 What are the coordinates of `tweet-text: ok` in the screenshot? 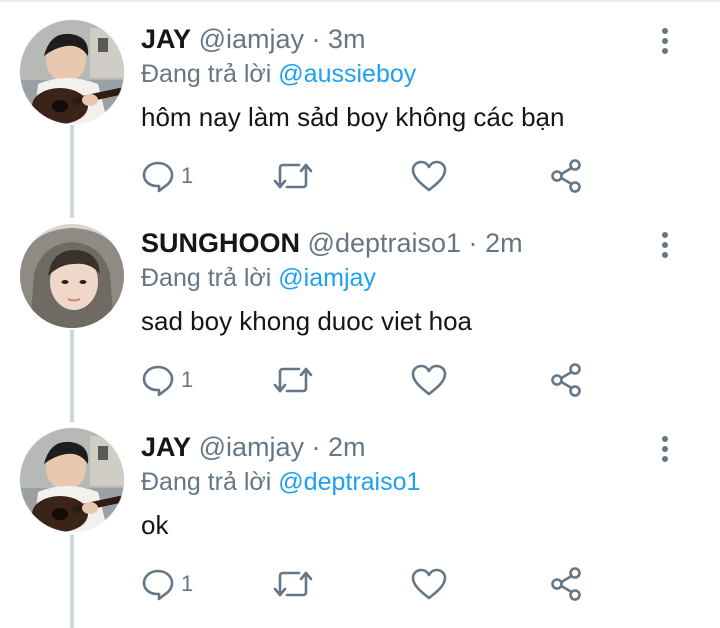 It's located at (155, 525).